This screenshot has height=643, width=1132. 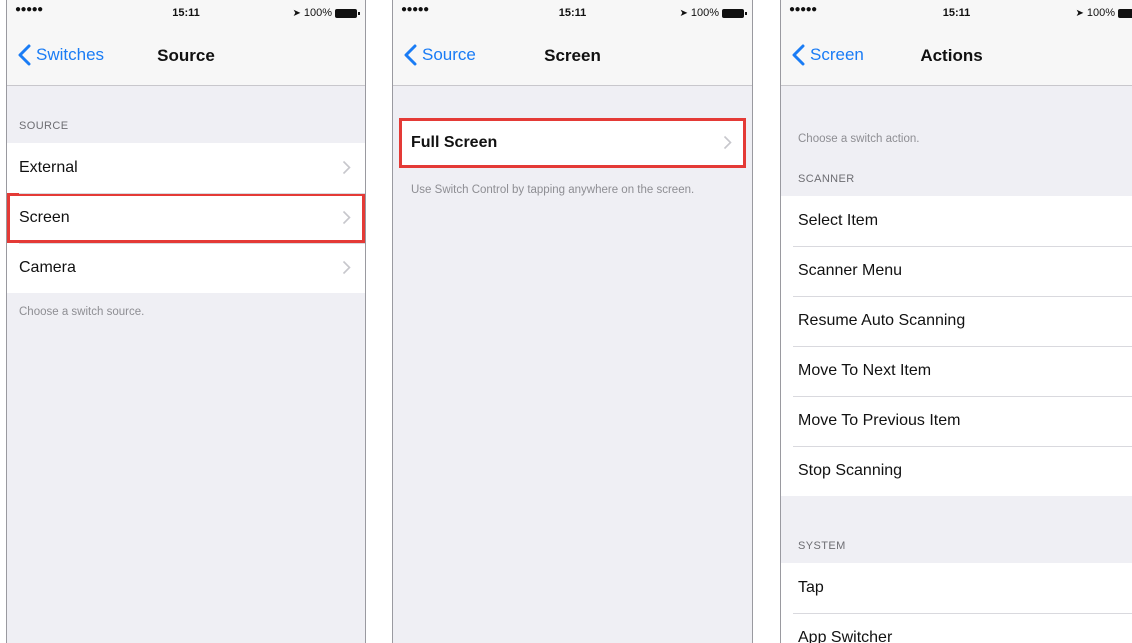 I want to click on list-item-scanner-menu: Scanner Menu, so click(x=956, y=271).